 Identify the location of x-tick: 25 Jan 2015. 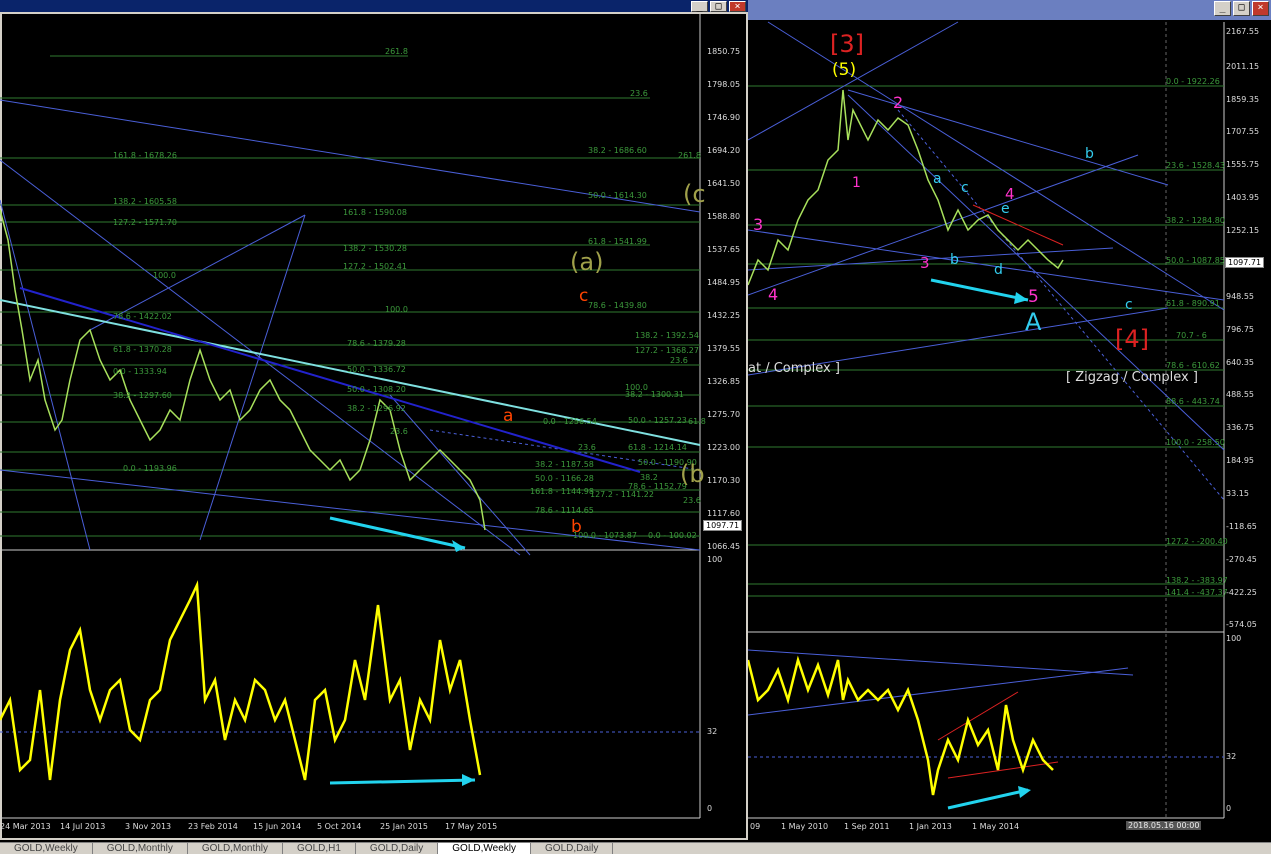
(404, 826).